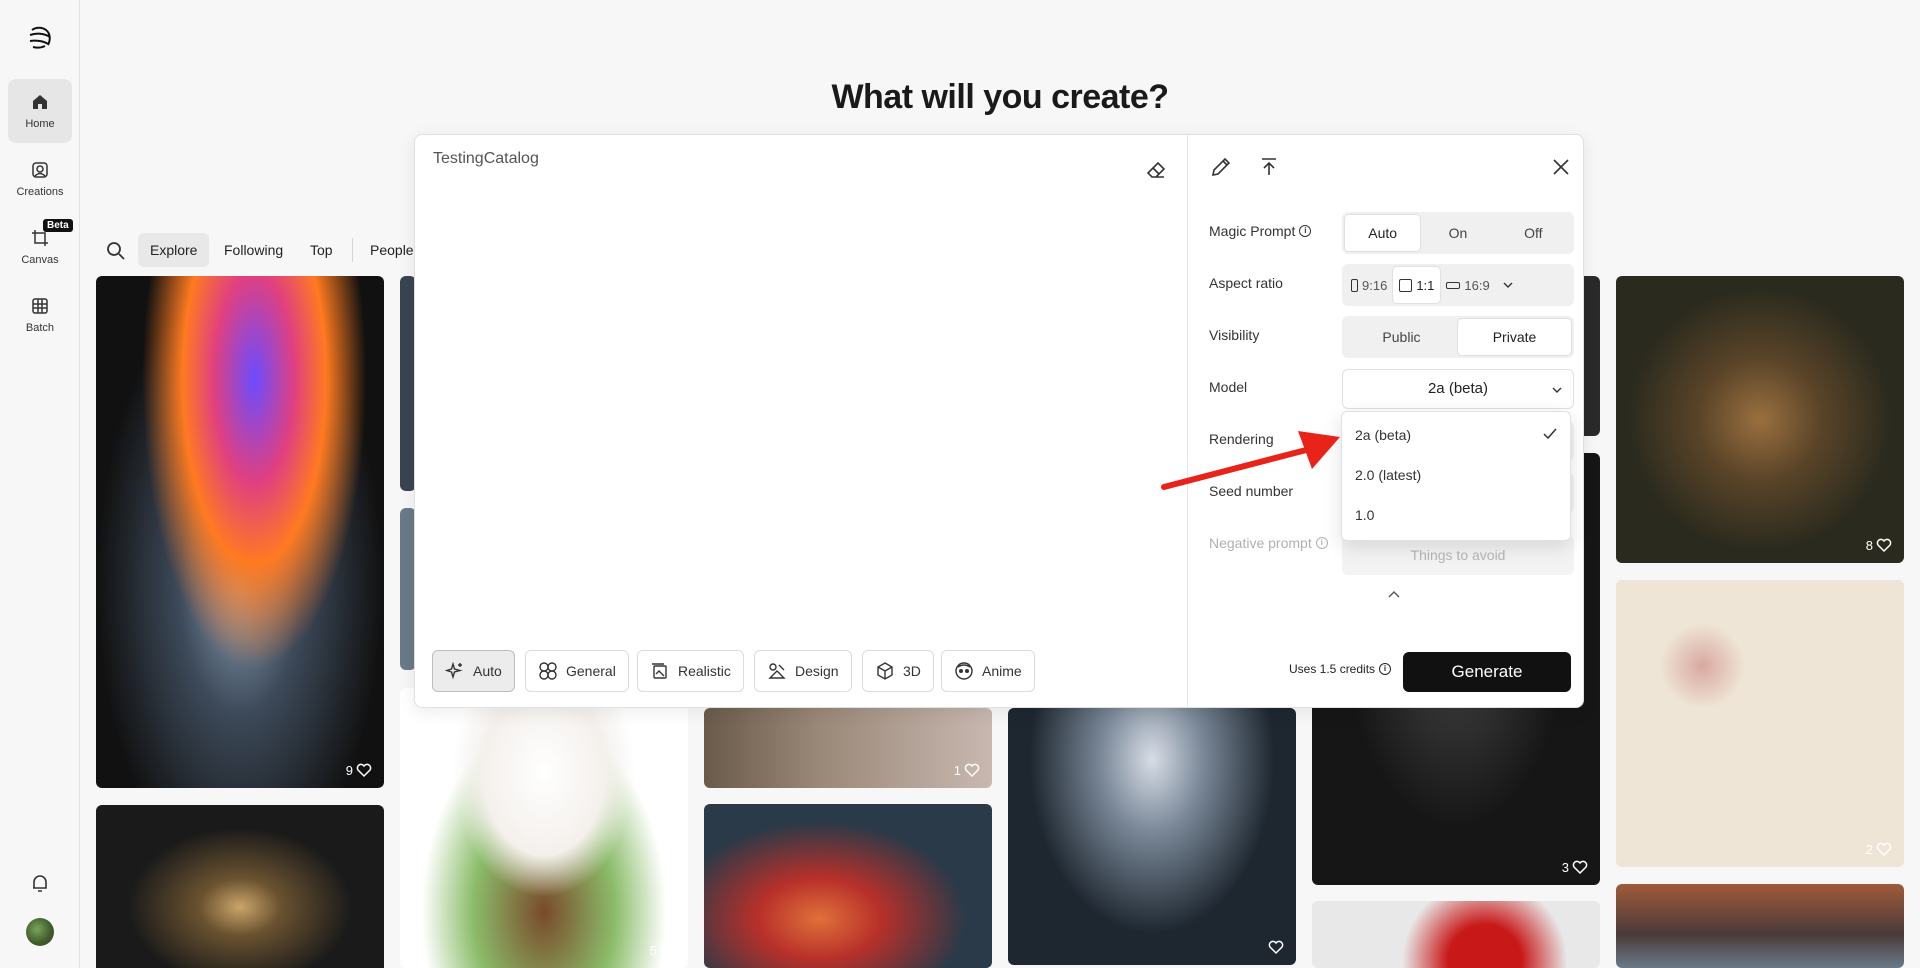  What do you see at coordinates (1550, 434) in the screenshot?
I see `checkmark-icon` at bounding box center [1550, 434].